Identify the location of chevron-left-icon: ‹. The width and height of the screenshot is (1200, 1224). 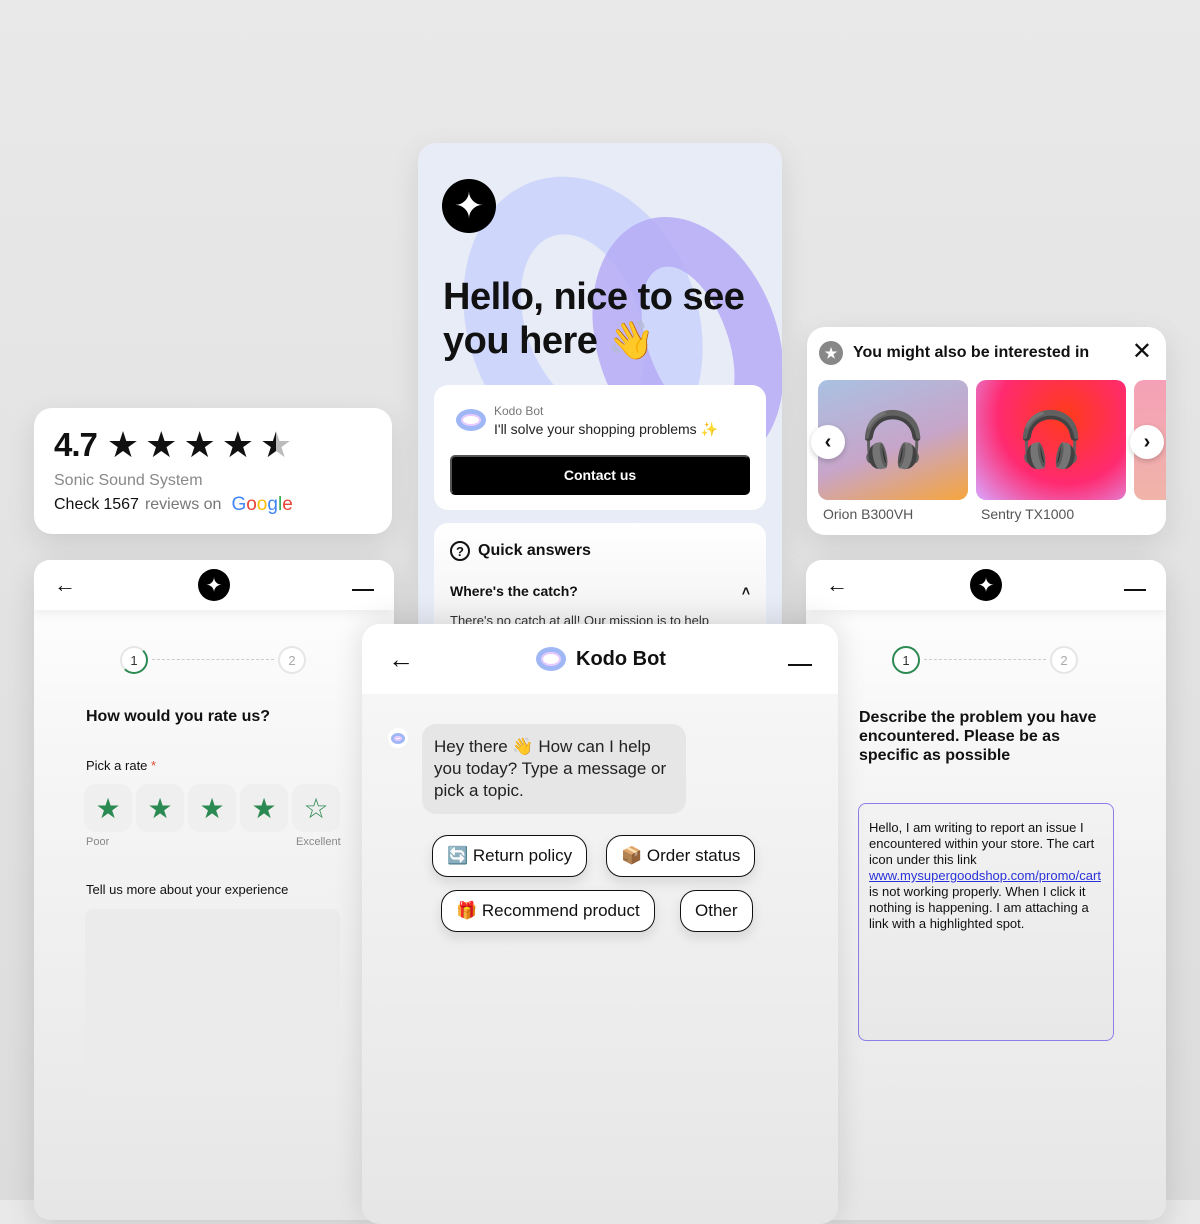
(828, 441).